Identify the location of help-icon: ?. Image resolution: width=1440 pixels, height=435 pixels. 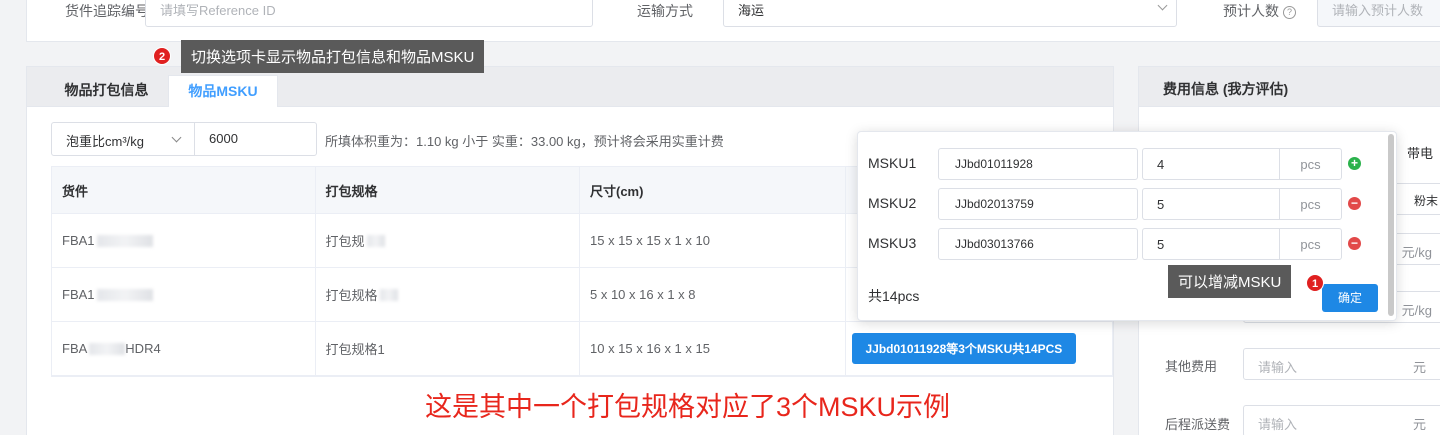
(1289, 12).